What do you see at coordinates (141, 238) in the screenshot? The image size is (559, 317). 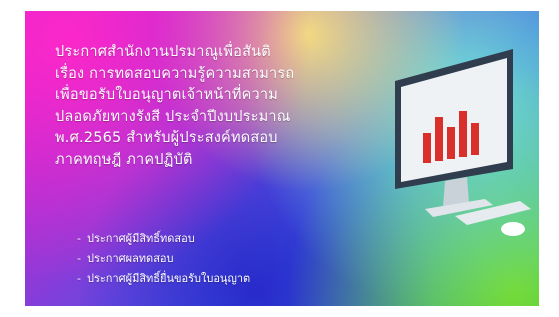 I see `link-label: ประกาศผู้มีสิทธิ์ทดสอบ` at bounding box center [141, 238].